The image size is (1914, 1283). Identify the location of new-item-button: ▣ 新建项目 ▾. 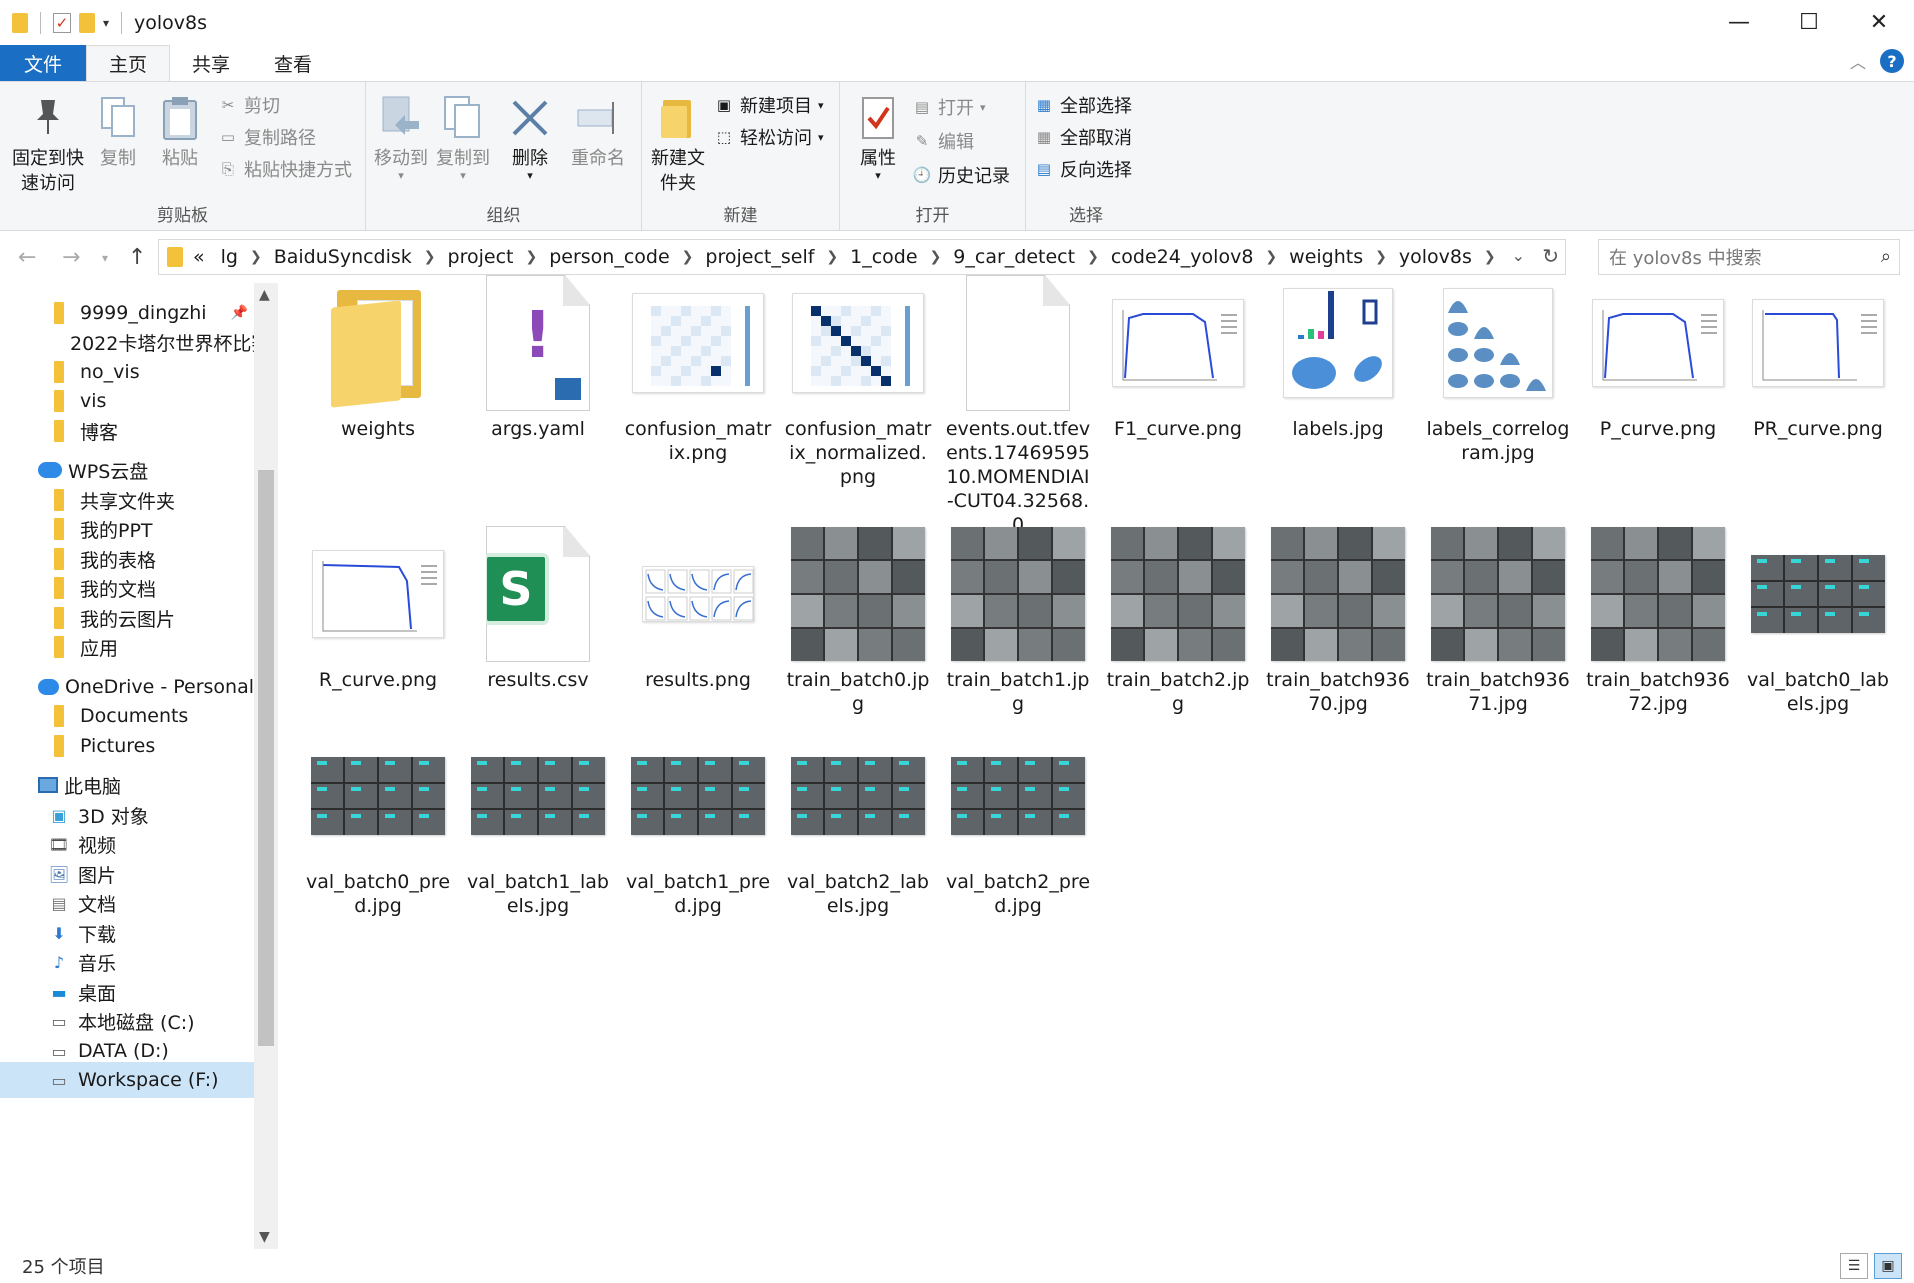
(769, 105).